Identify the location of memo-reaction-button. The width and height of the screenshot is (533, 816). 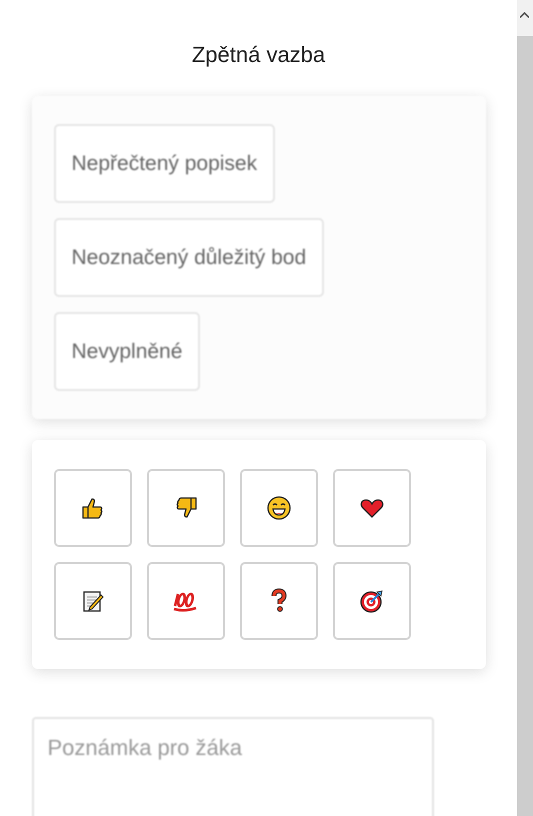
(93, 601).